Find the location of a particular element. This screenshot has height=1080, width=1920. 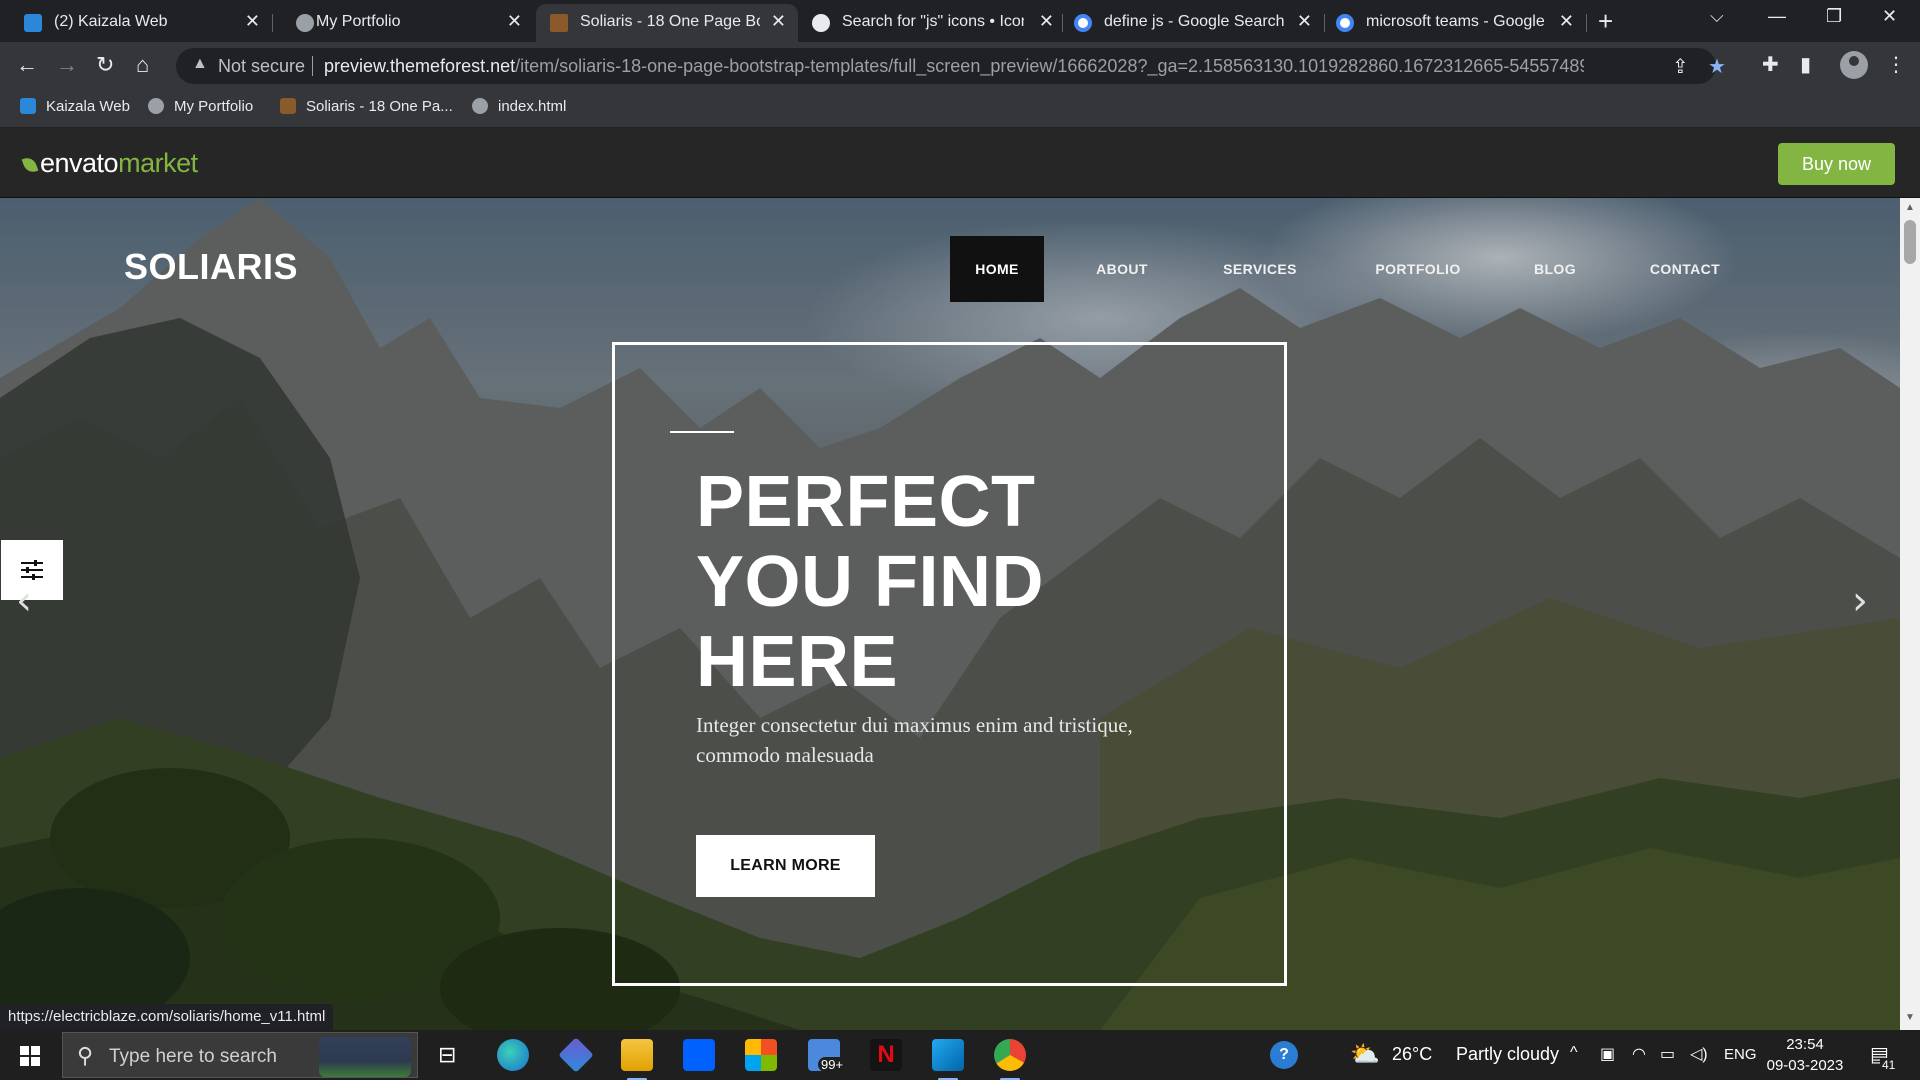

meet-now-icon: ▣ is located at coordinates (1607, 1054).